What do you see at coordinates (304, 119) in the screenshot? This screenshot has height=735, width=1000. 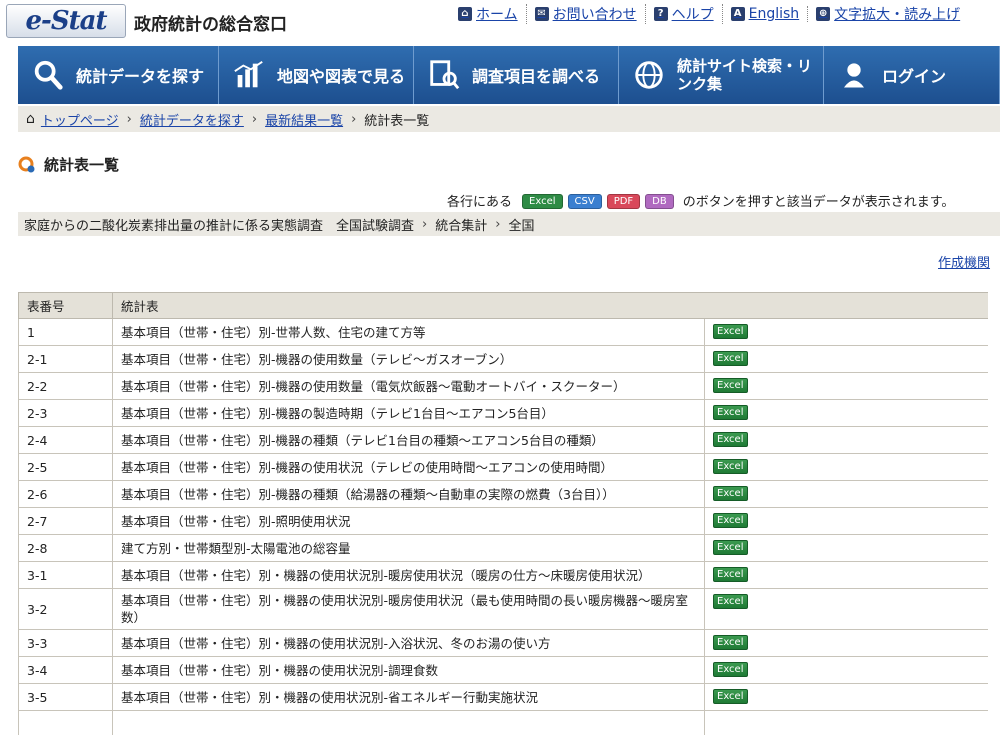 I see `breadcrumb-link: 最新結果一覧` at bounding box center [304, 119].